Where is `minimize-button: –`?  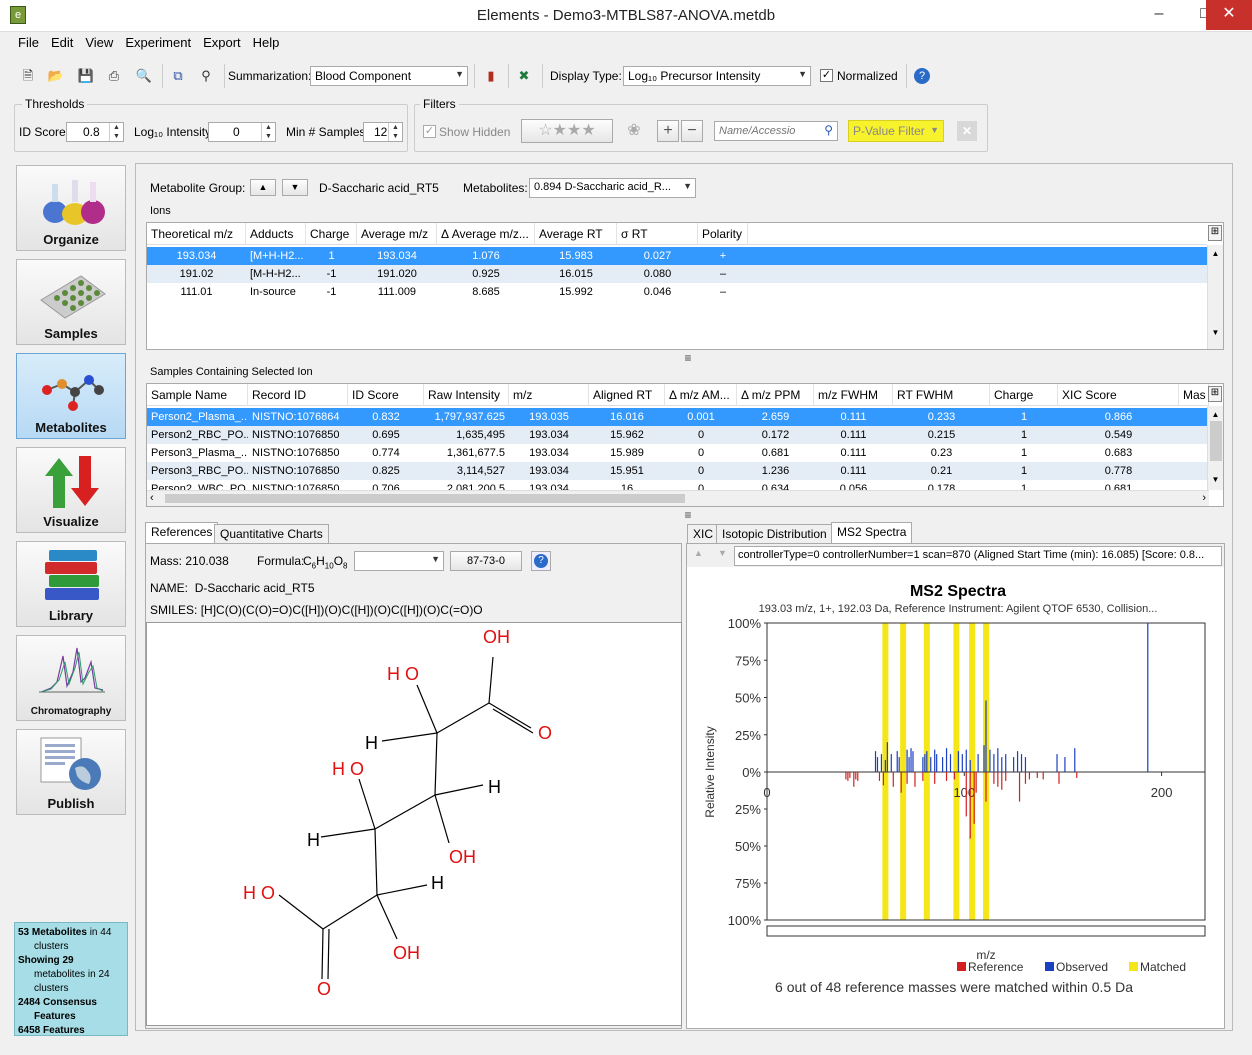
minimize-button: – is located at coordinates (1159, 15).